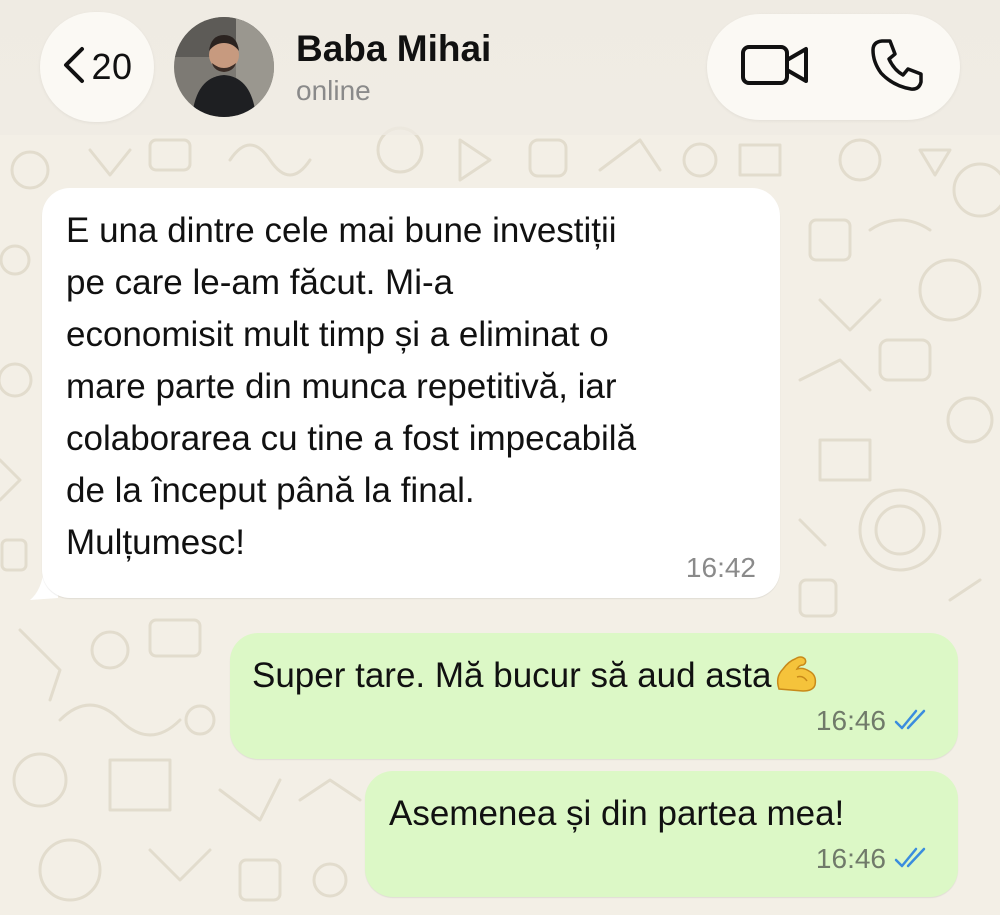 The width and height of the screenshot is (1000, 915). Describe the element at coordinates (393, 49) in the screenshot. I see `contact-name: Baba Mihai` at that location.